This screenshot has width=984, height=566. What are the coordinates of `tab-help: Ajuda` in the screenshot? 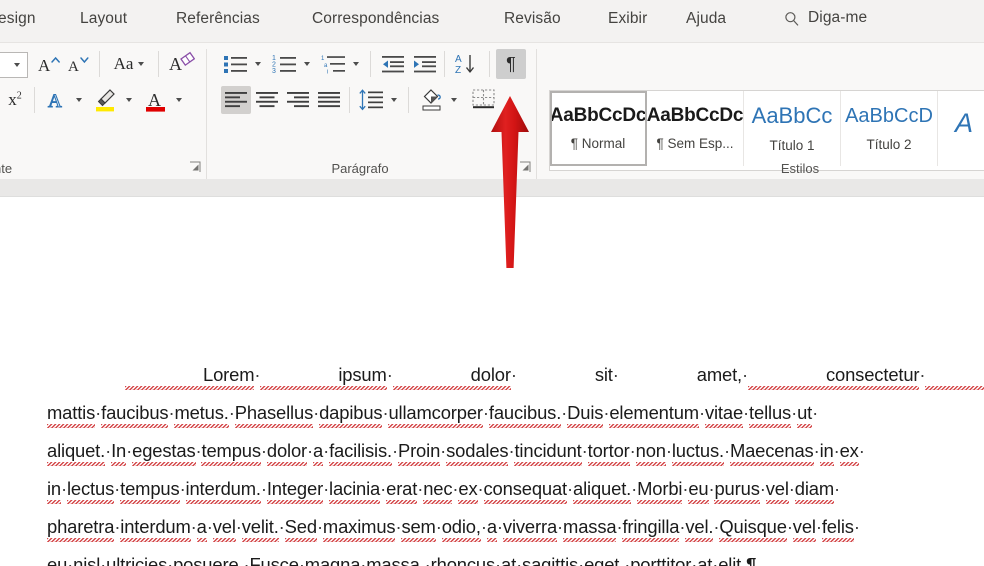 It's located at (706, 19).